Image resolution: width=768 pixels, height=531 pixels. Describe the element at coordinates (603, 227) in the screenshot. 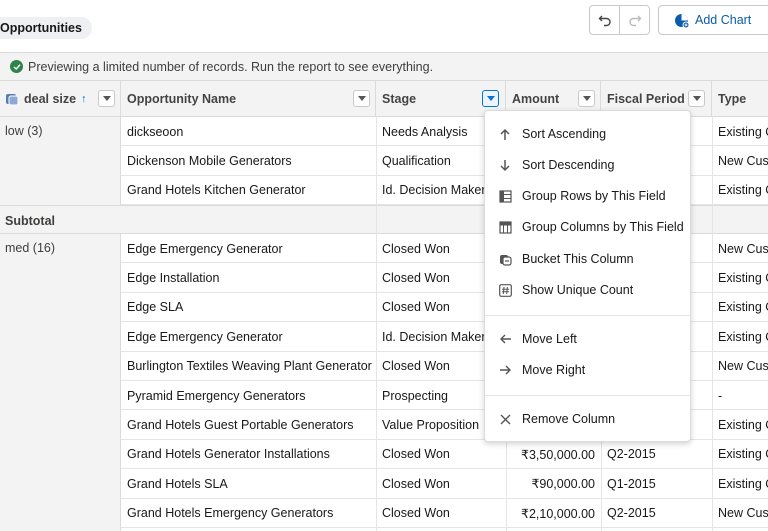

I see `menu-item-label: Group Columns by This Field` at that location.